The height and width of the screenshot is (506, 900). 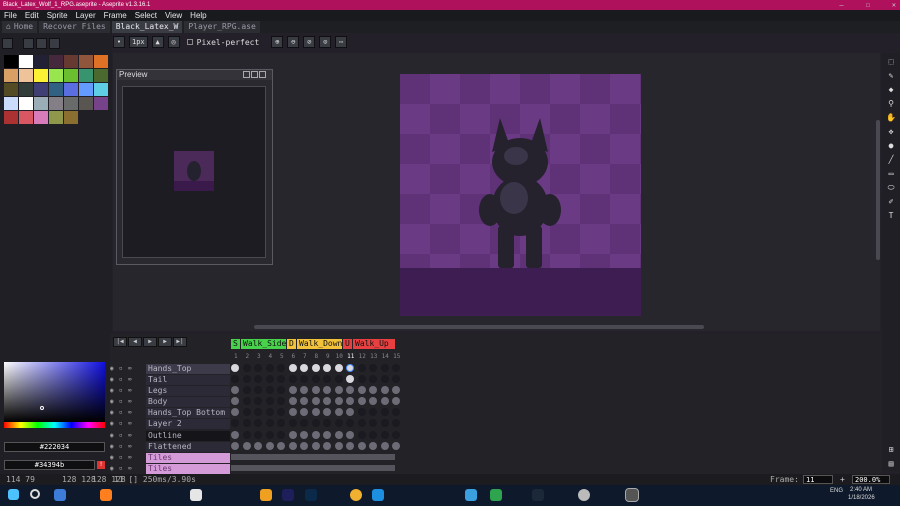 What do you see at coordinates (10, 15) in the screenshot?
I see `menu-file: File` at bounding box center [10, 15].